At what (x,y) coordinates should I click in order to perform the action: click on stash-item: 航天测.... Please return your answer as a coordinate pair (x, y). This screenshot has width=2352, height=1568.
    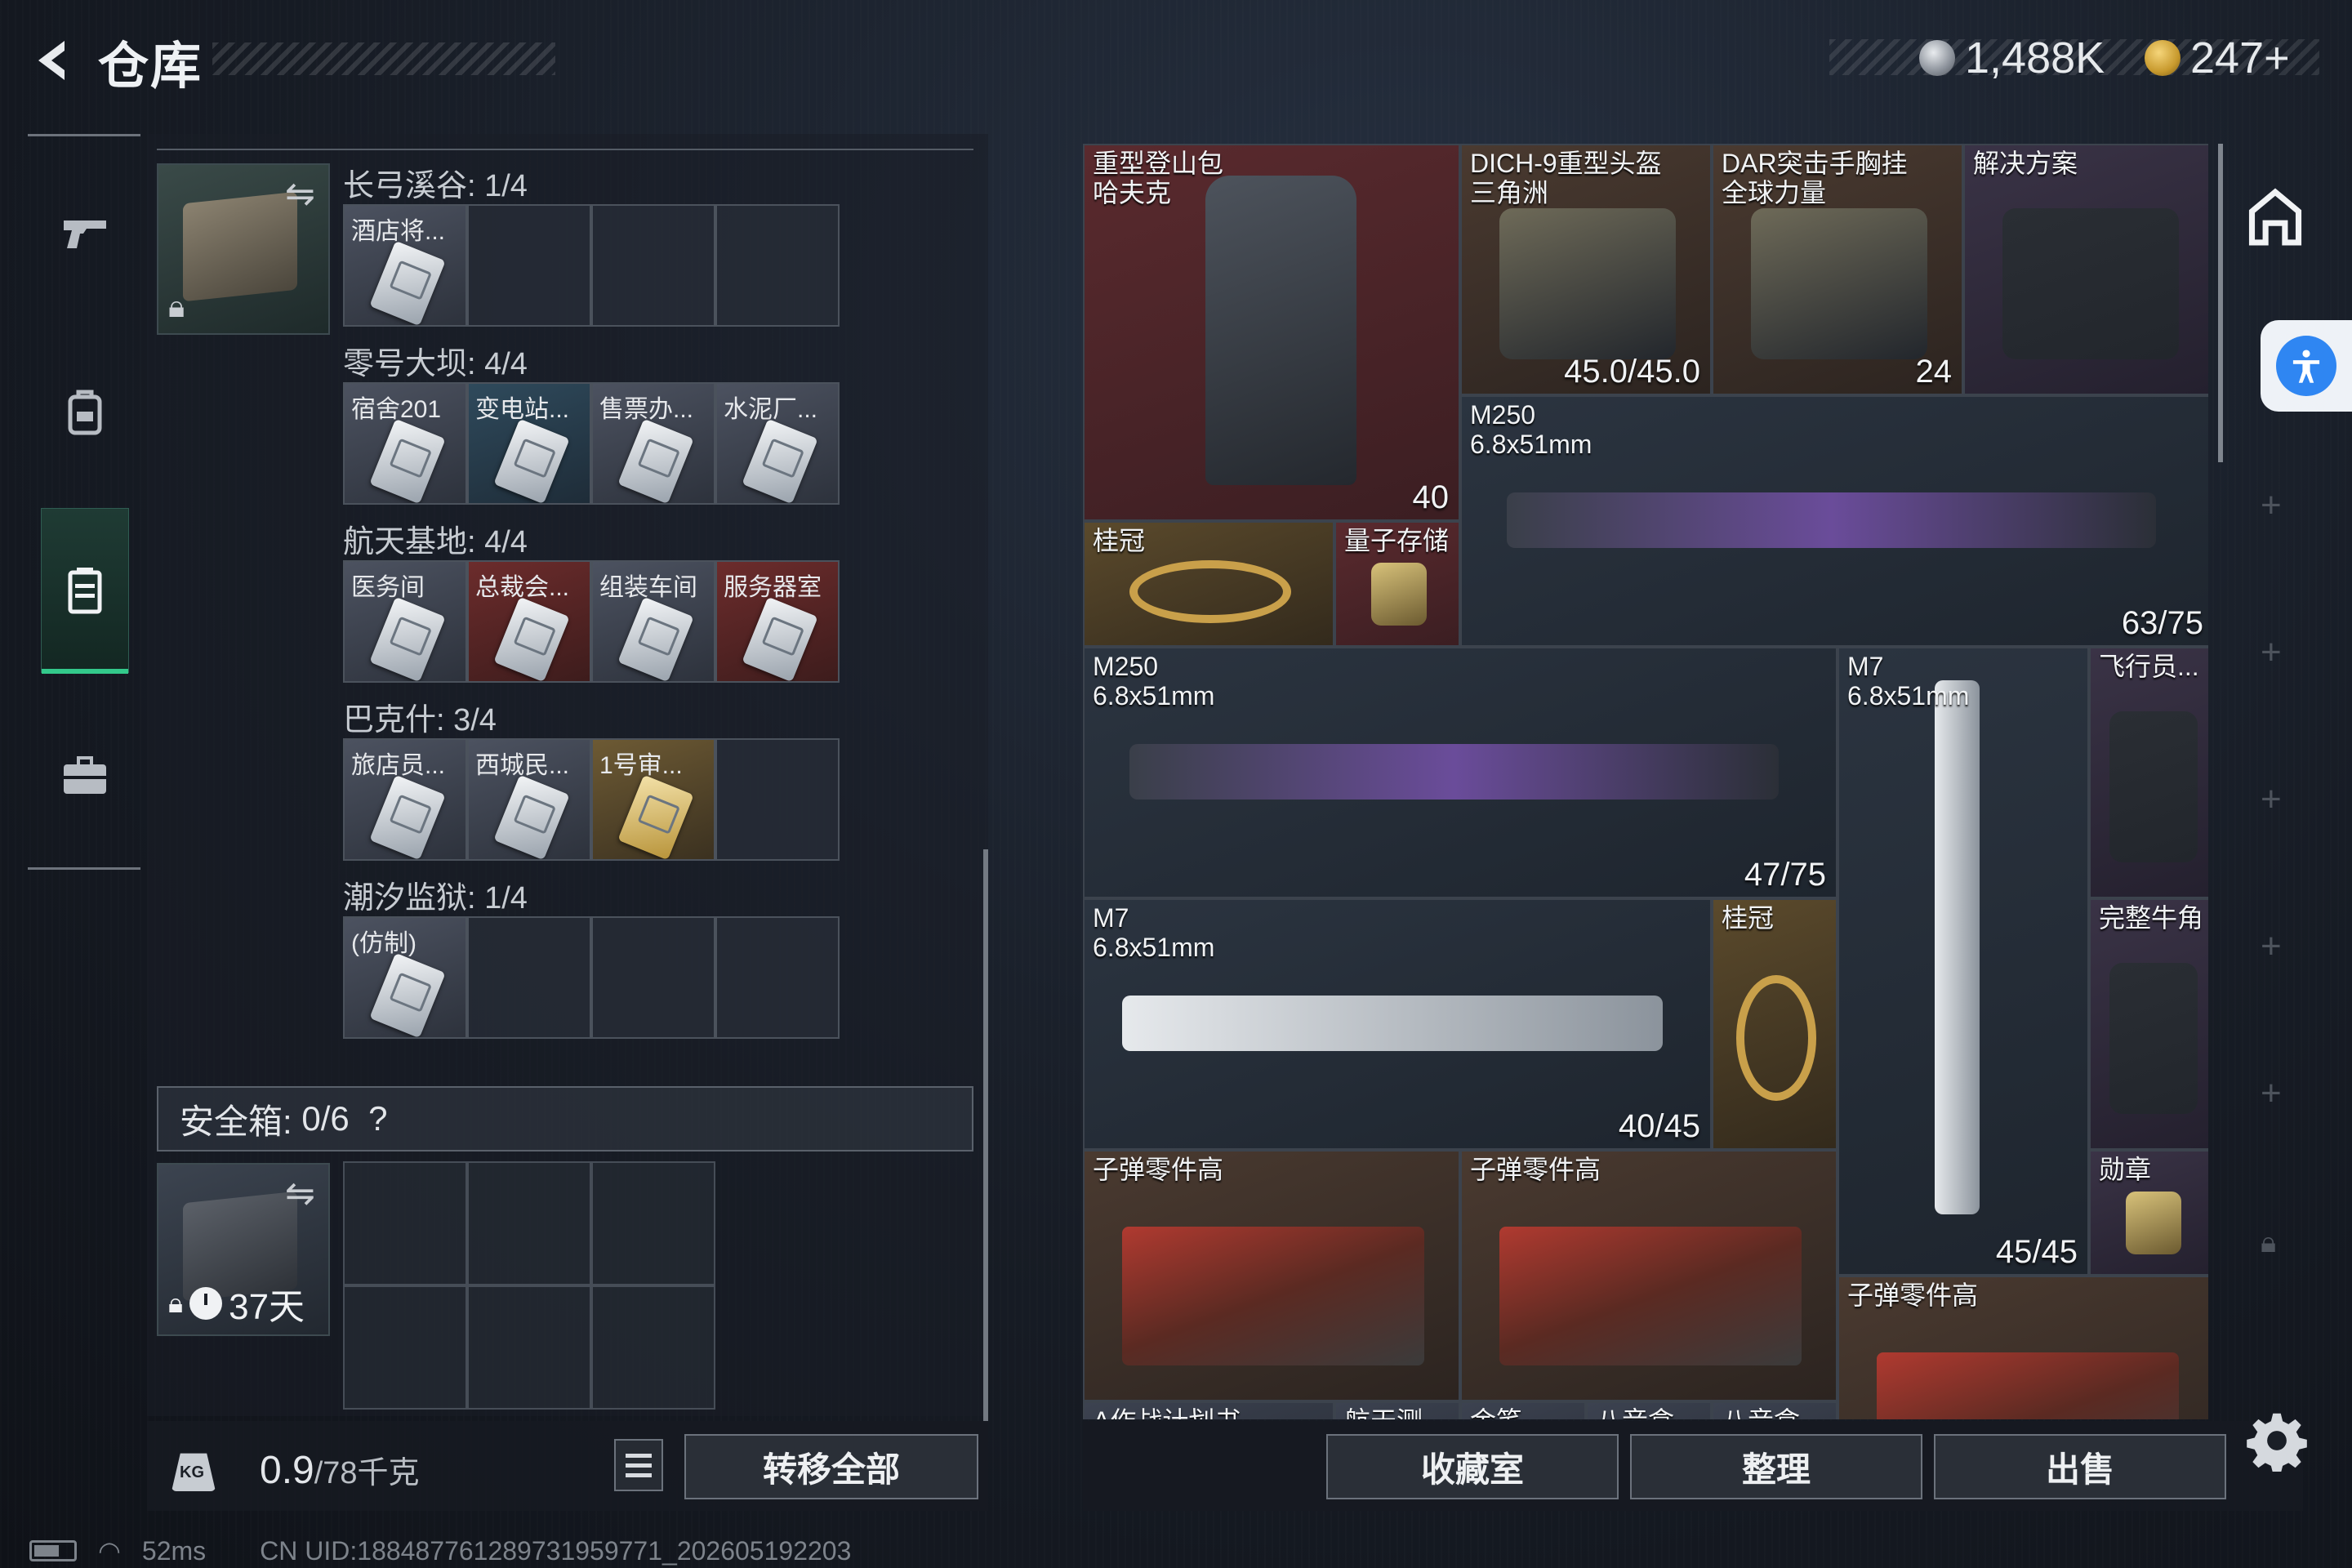
    Looking at the image, I should click on (1397, 1410).